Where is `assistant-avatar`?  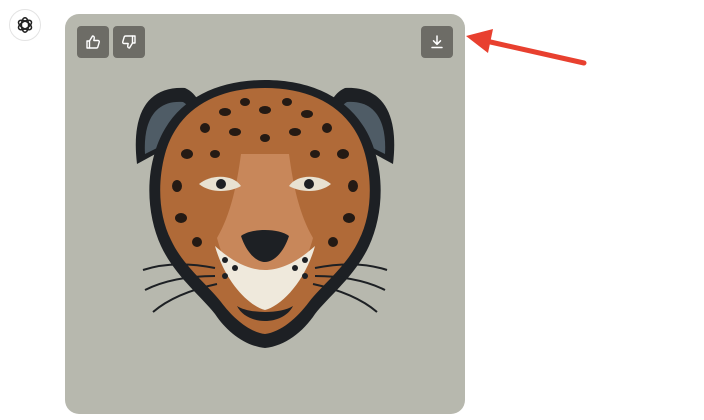
assistant-avatar is located at coordinates (25, 25).